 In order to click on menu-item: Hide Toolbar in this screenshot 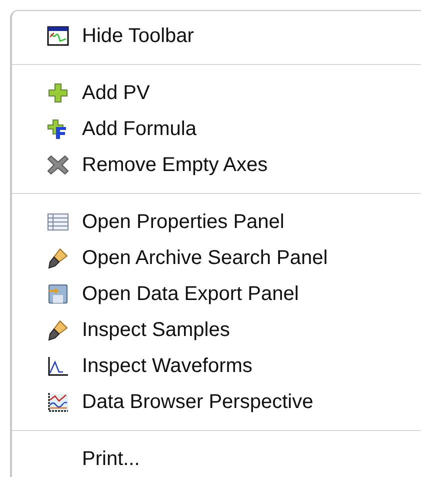, I will do `click(216, 36)`.